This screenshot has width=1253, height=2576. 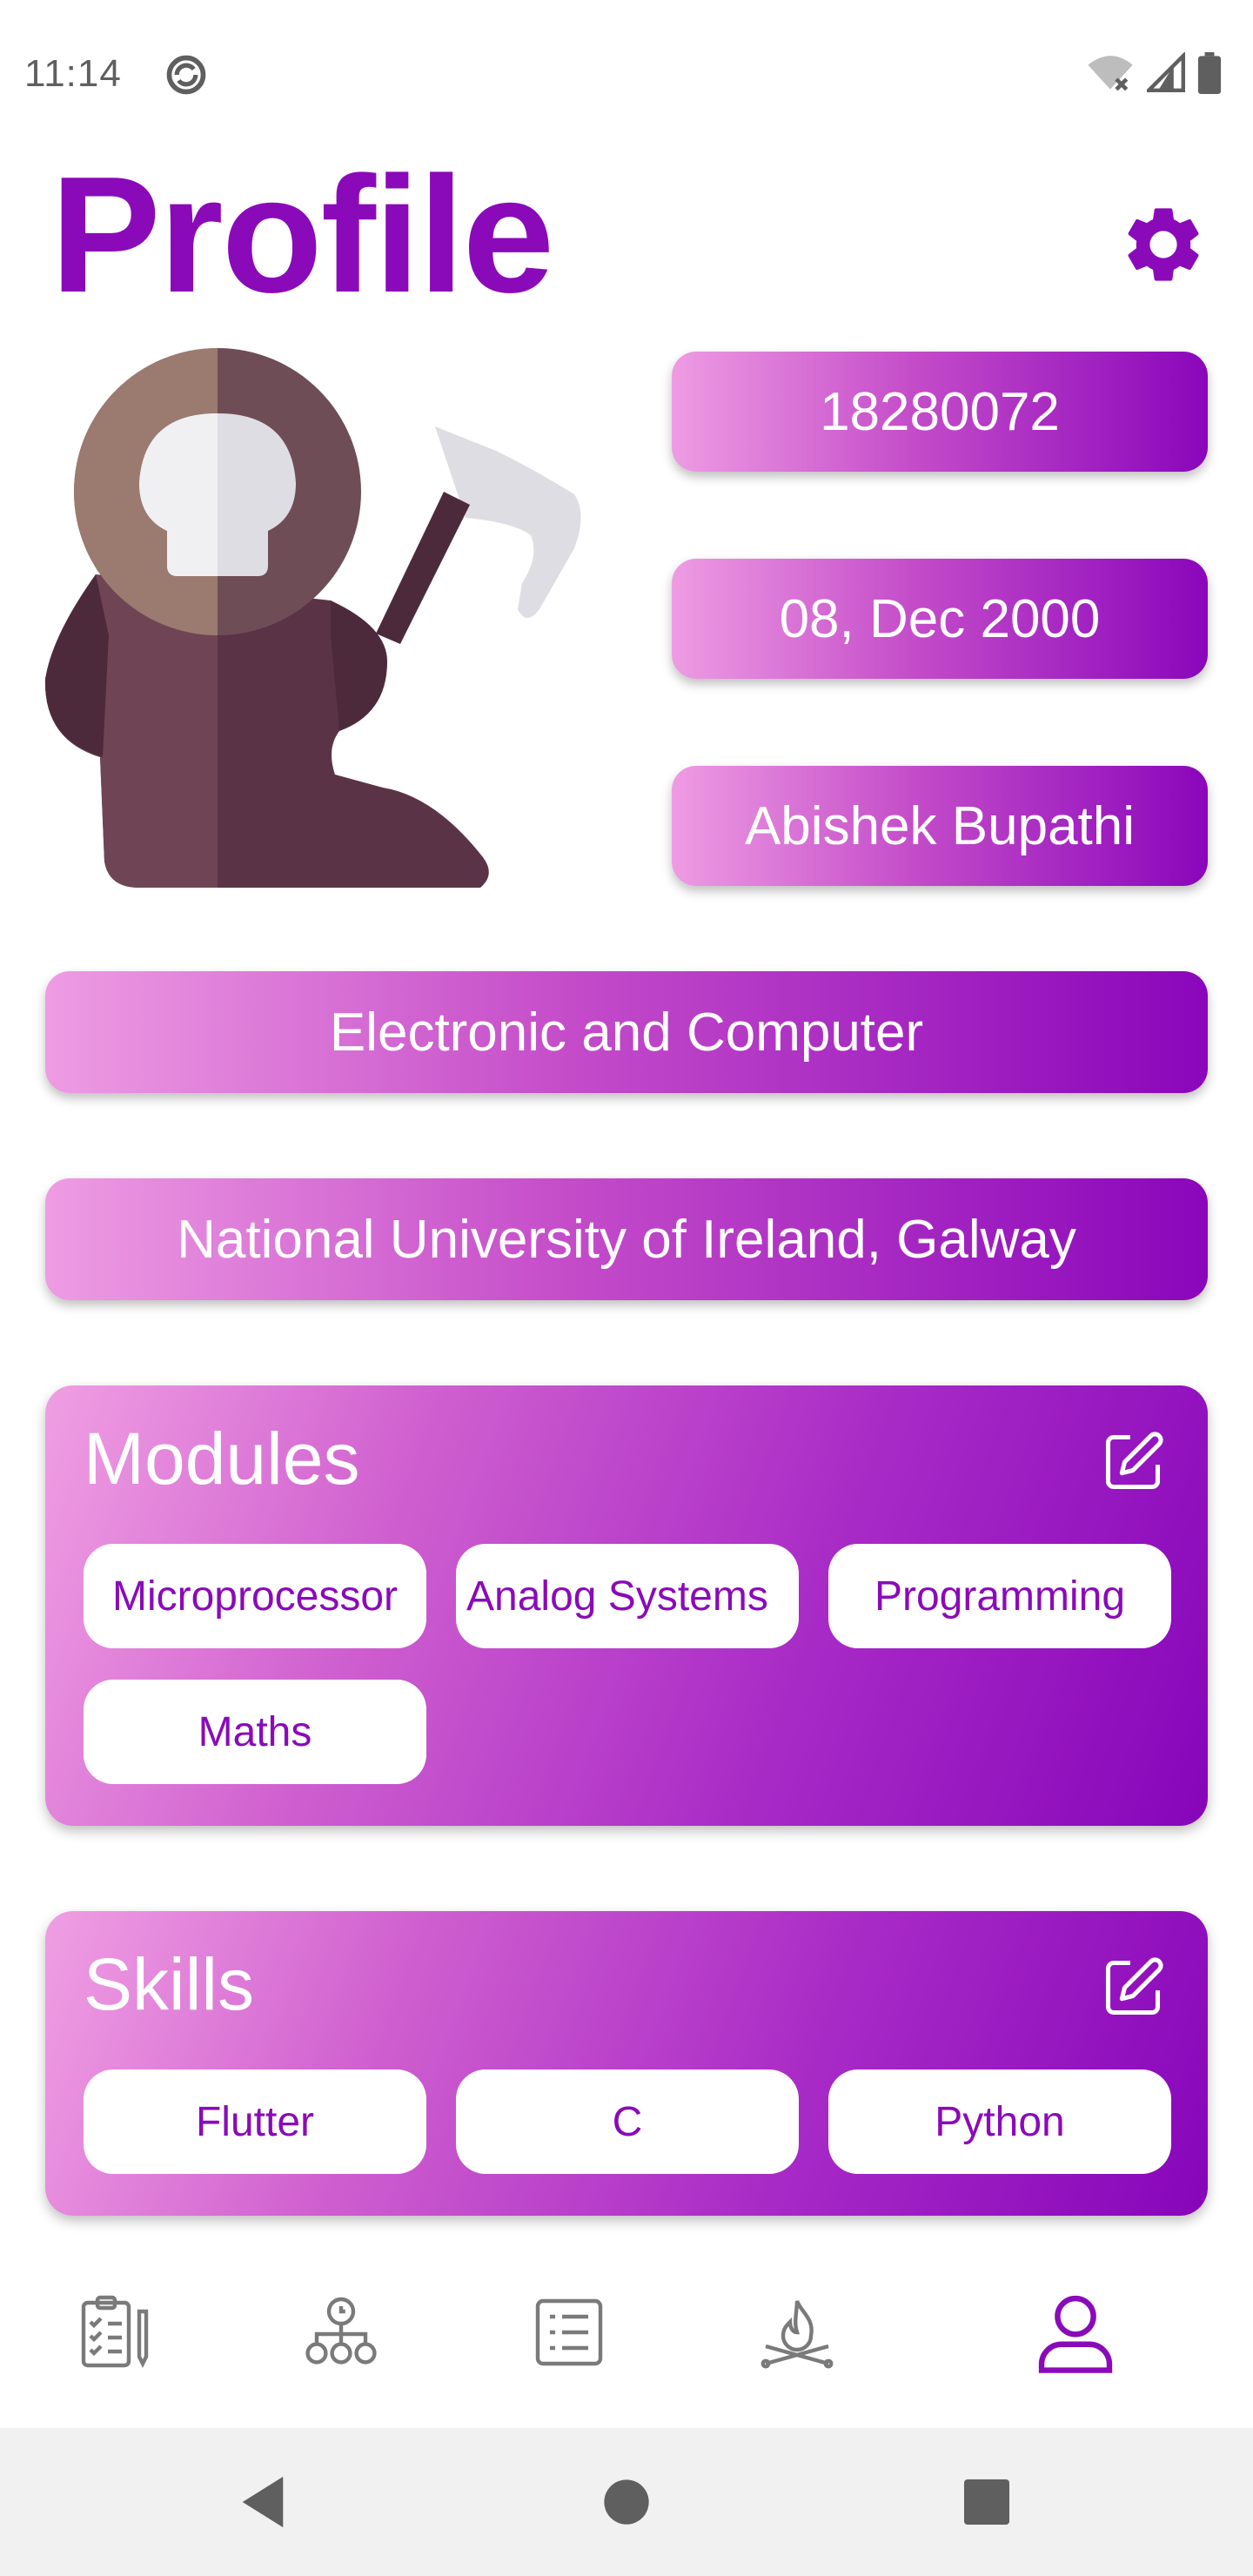 What do you see at coordinates (626, 2064) in the screenshot?
I see `skills-card: Skills Flutter C Python` at bounding box center [626, 2064].